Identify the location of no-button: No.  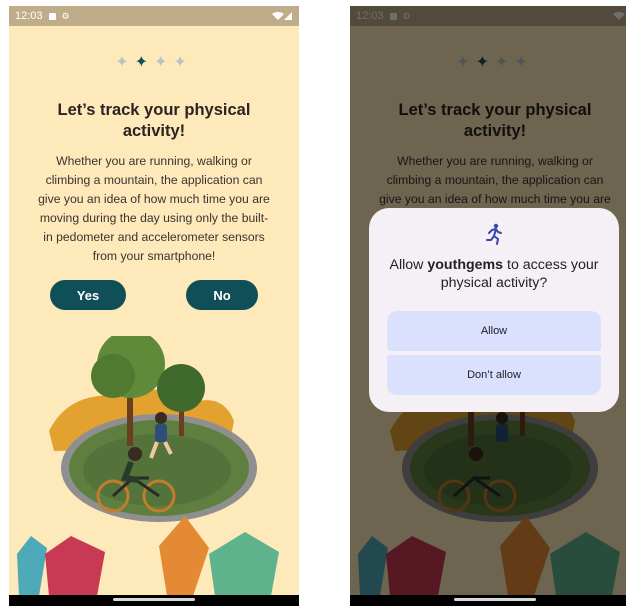
(222, 295).